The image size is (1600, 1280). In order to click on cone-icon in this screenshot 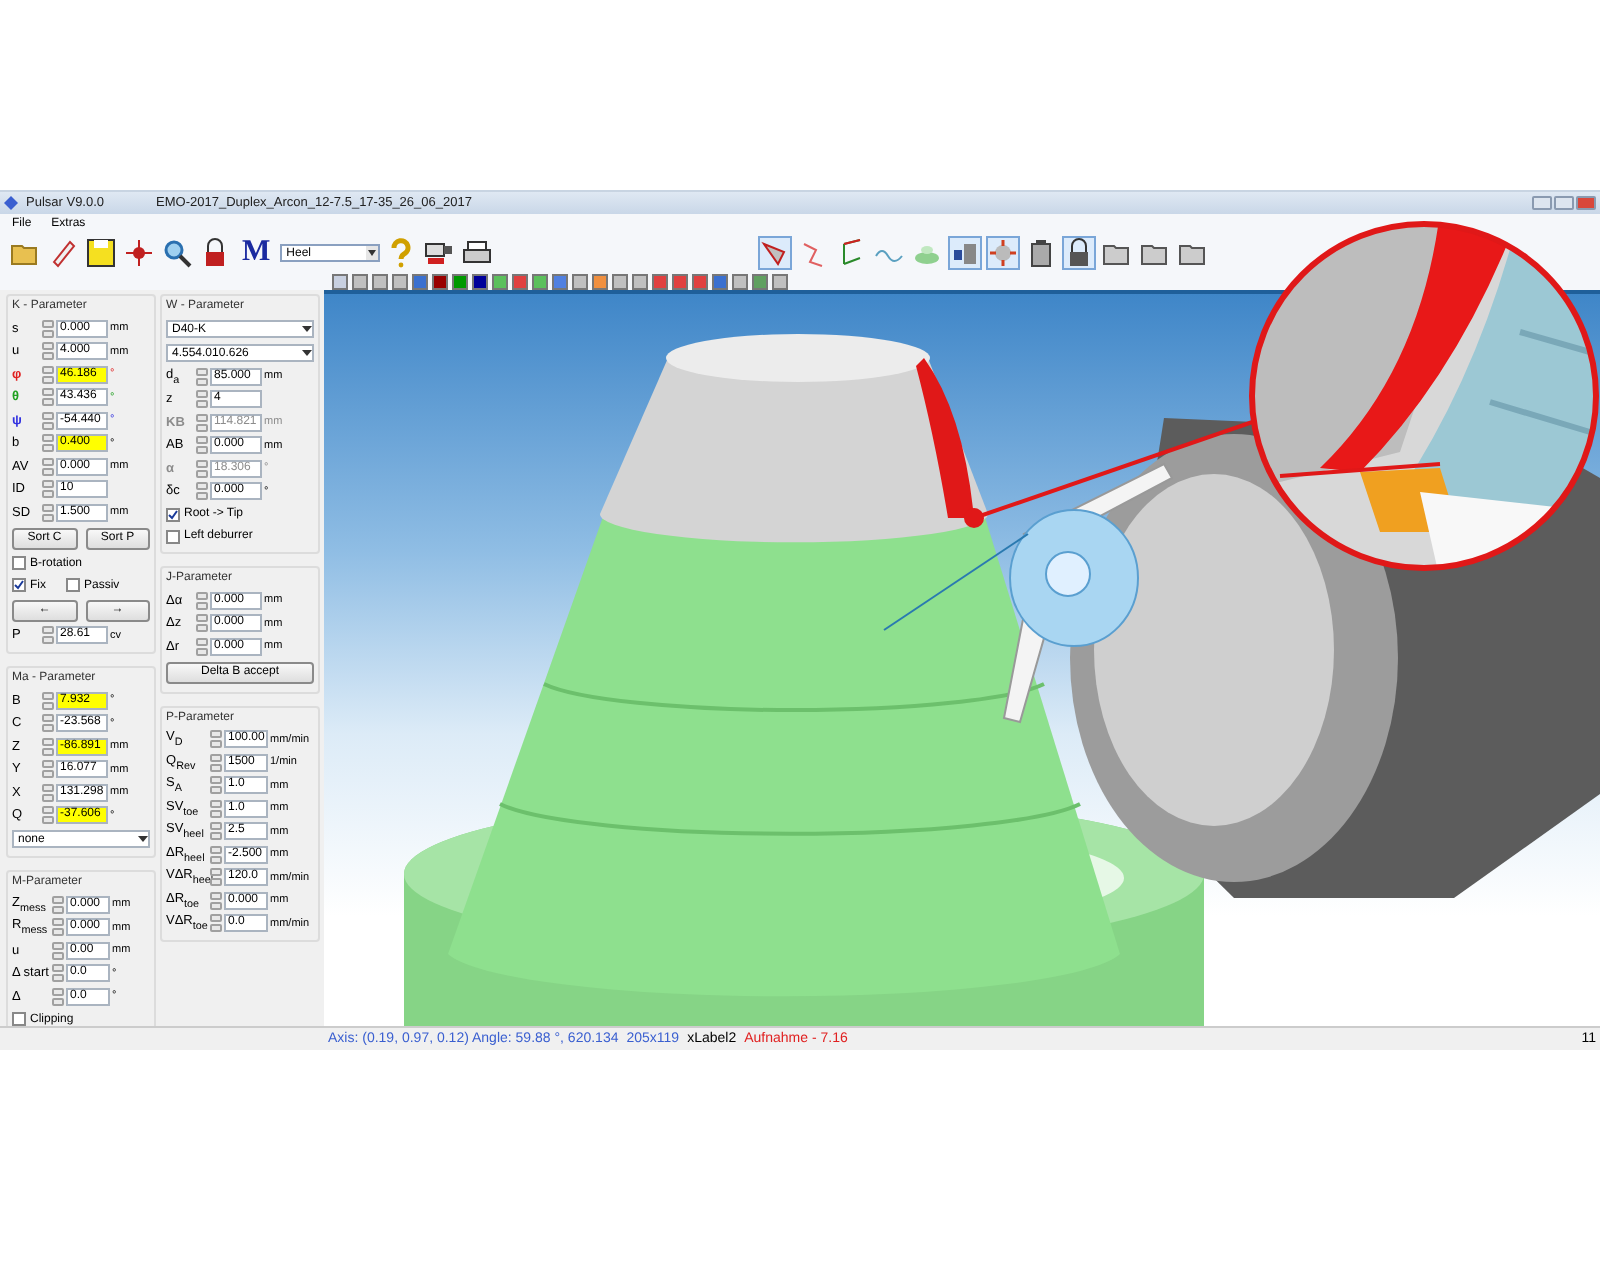, I will do `click(775, 253)`.